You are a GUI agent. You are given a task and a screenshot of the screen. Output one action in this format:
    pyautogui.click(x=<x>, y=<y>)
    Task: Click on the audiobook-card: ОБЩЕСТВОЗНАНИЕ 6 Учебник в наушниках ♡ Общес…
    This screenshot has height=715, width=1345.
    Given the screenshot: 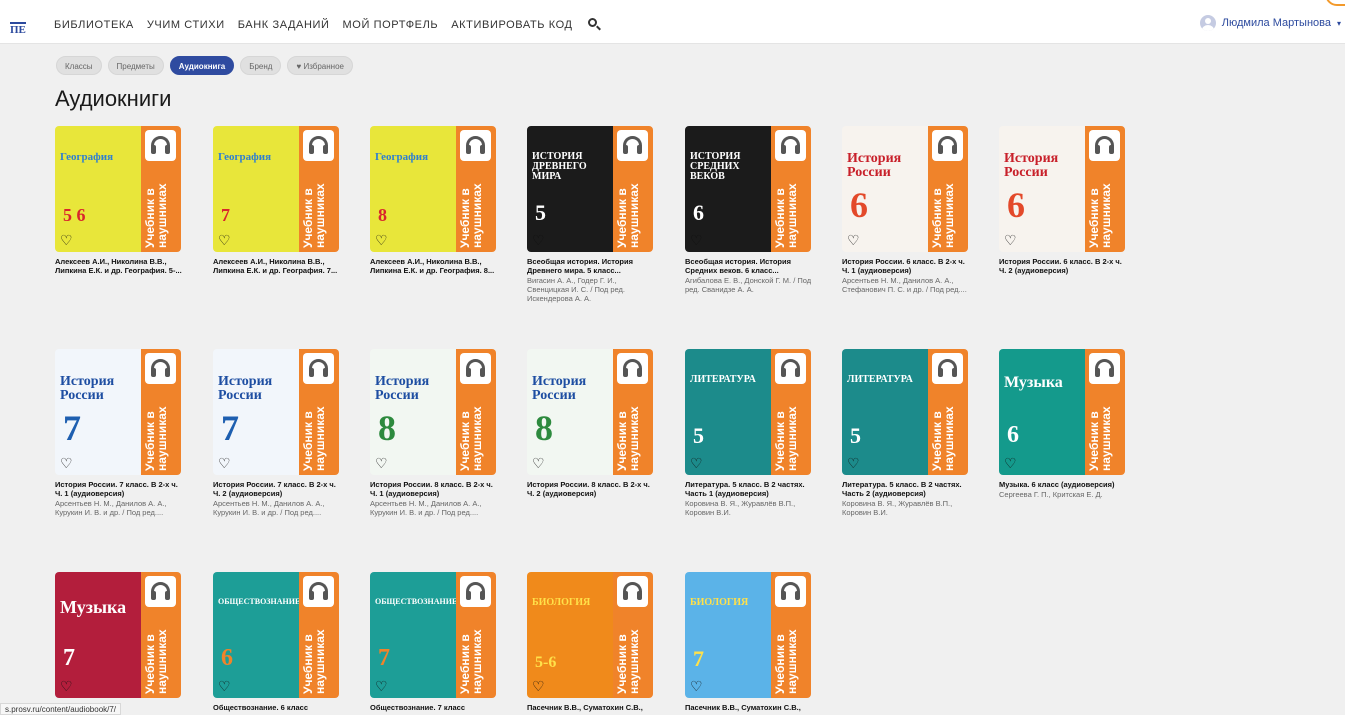 What is the action you would take?
    pyautogui.click(x=278, y=642)
    